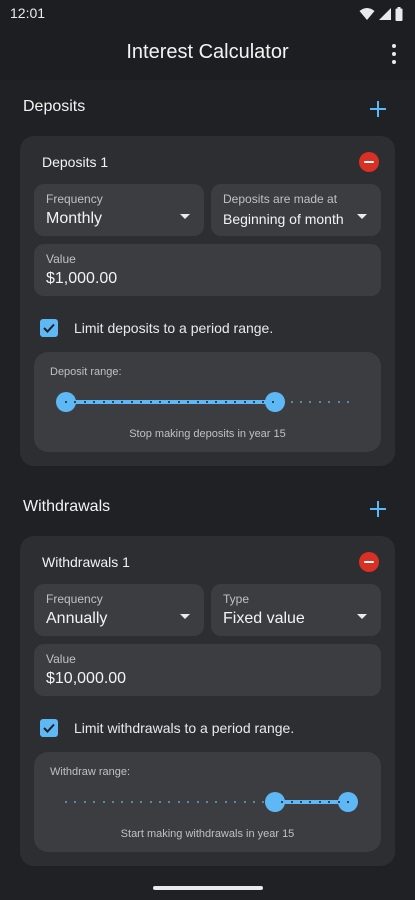  Describe the element at coordinates (184, 728) in the screenshot. I see `withdrawal-limit-label: Limit withdrawals to a period range.` at that location.